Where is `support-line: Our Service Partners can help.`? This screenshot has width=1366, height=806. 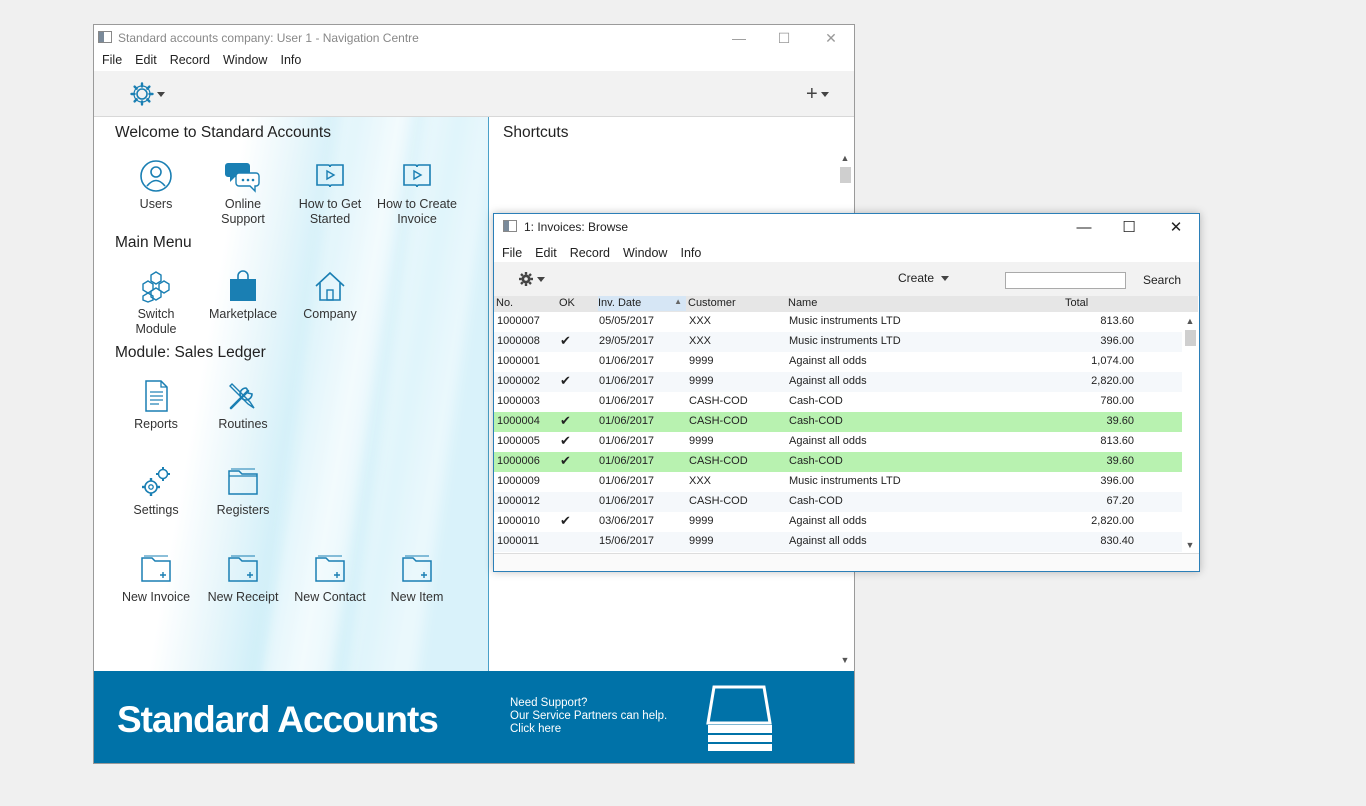 support-line: Our Service Partners can help. is located at coordinates (589, 716).